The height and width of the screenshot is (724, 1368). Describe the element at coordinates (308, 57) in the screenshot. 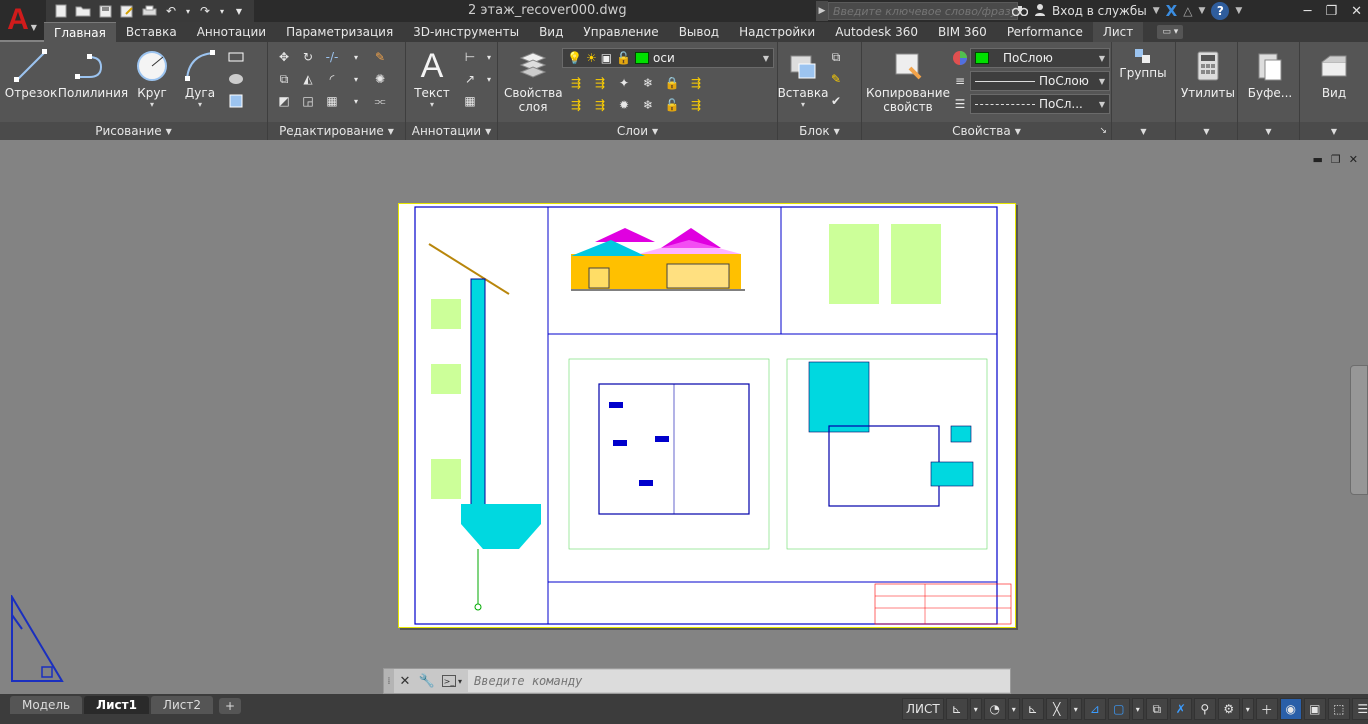

I see `rotate-icon: ↻` at that location.